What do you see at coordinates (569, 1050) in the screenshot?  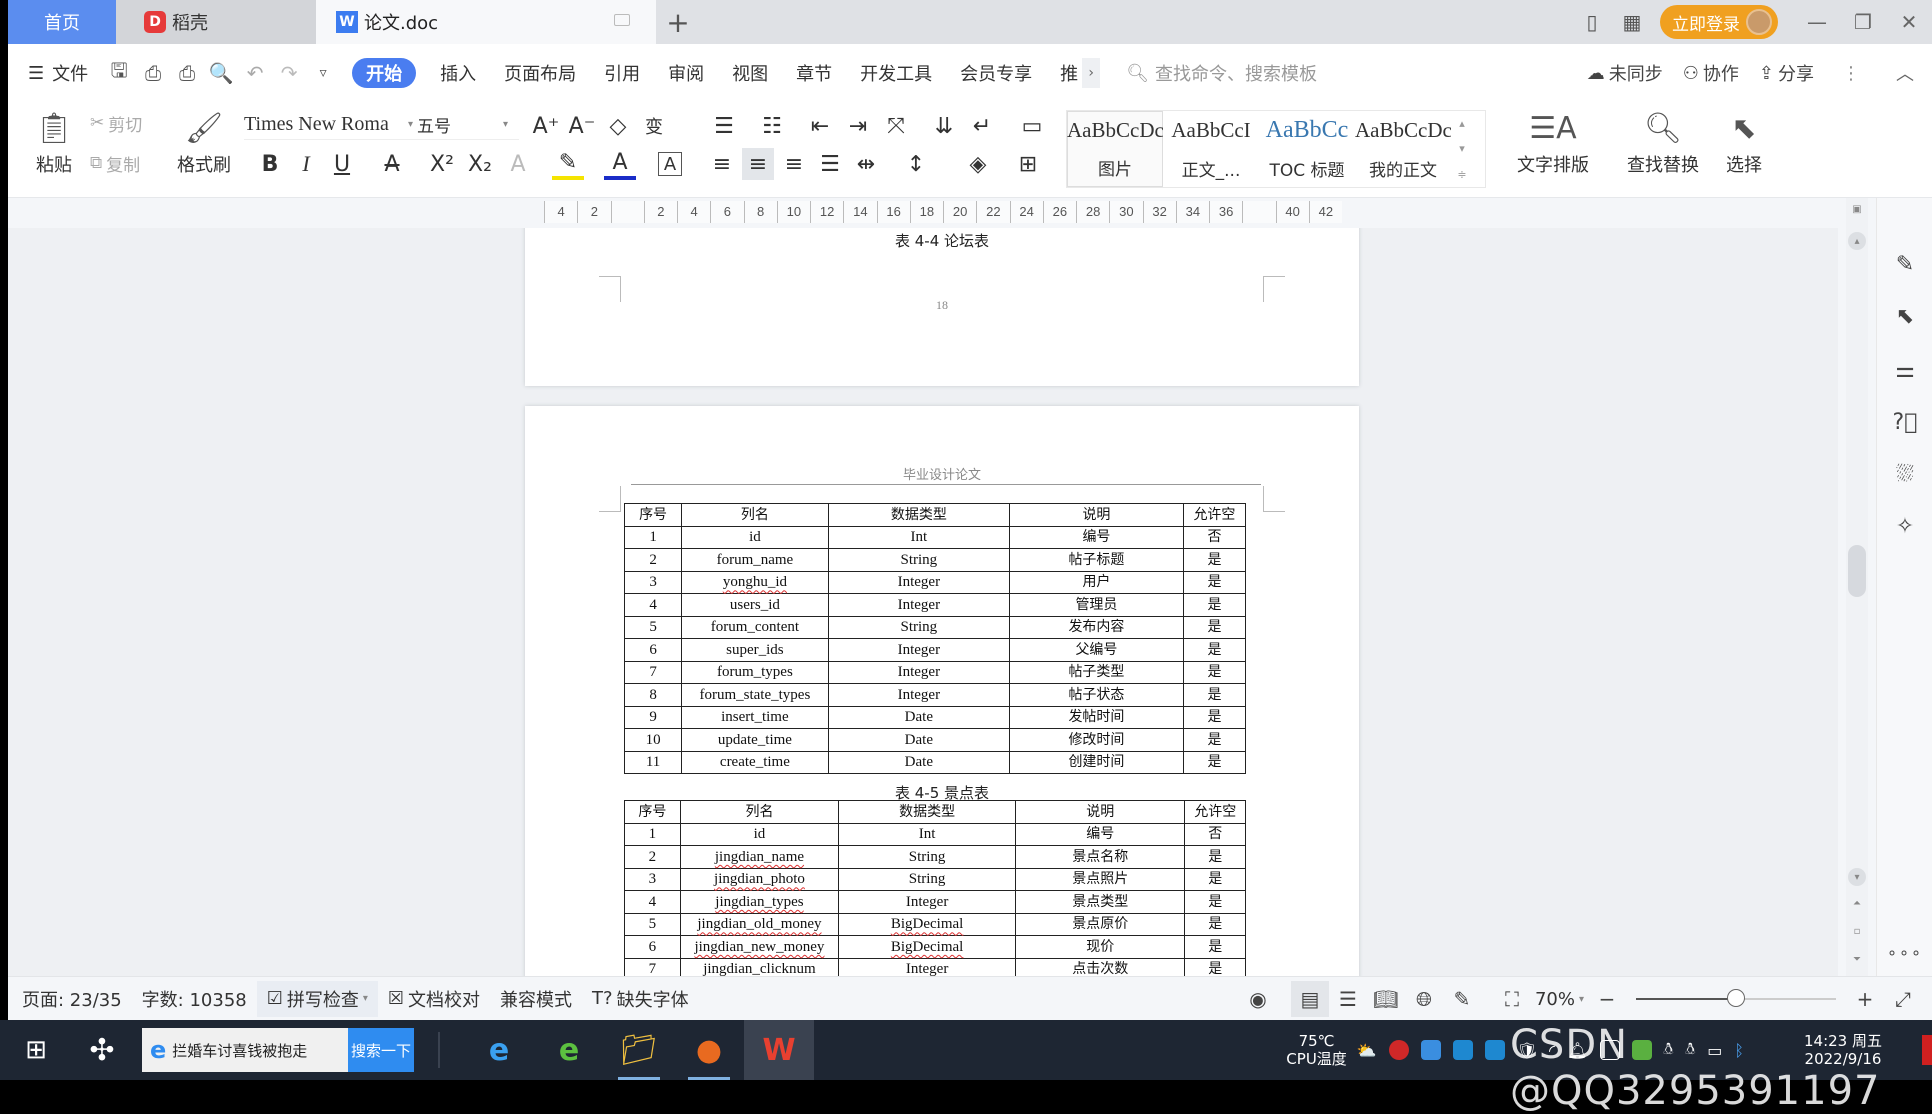 I see `360-browser-icon: e` at bounding box center [569, 1050].